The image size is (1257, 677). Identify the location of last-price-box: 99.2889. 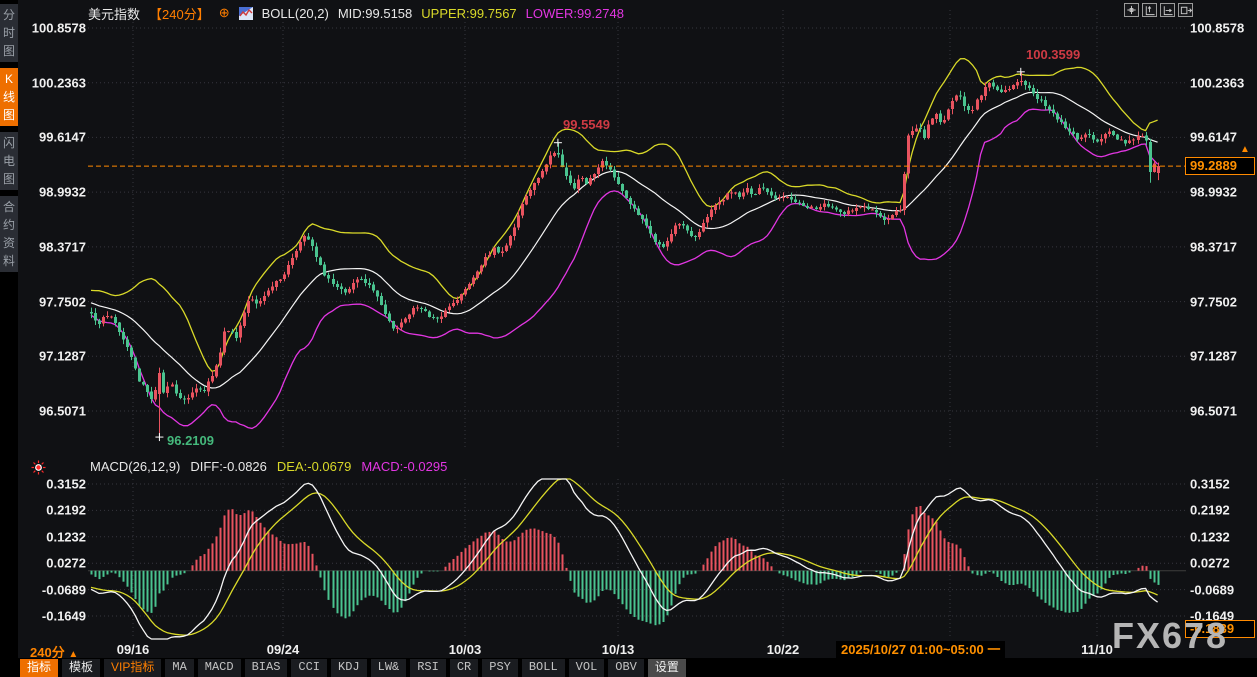
(1220, 166).